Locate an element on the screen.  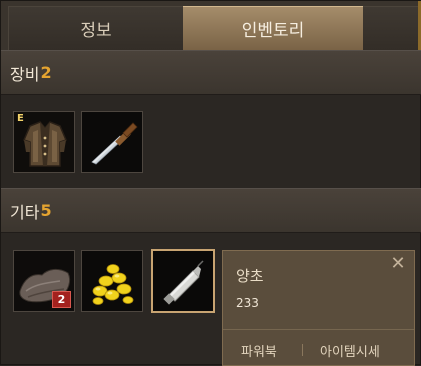
section-header-misc: 기타 5 is located at coordinates (211, 210).